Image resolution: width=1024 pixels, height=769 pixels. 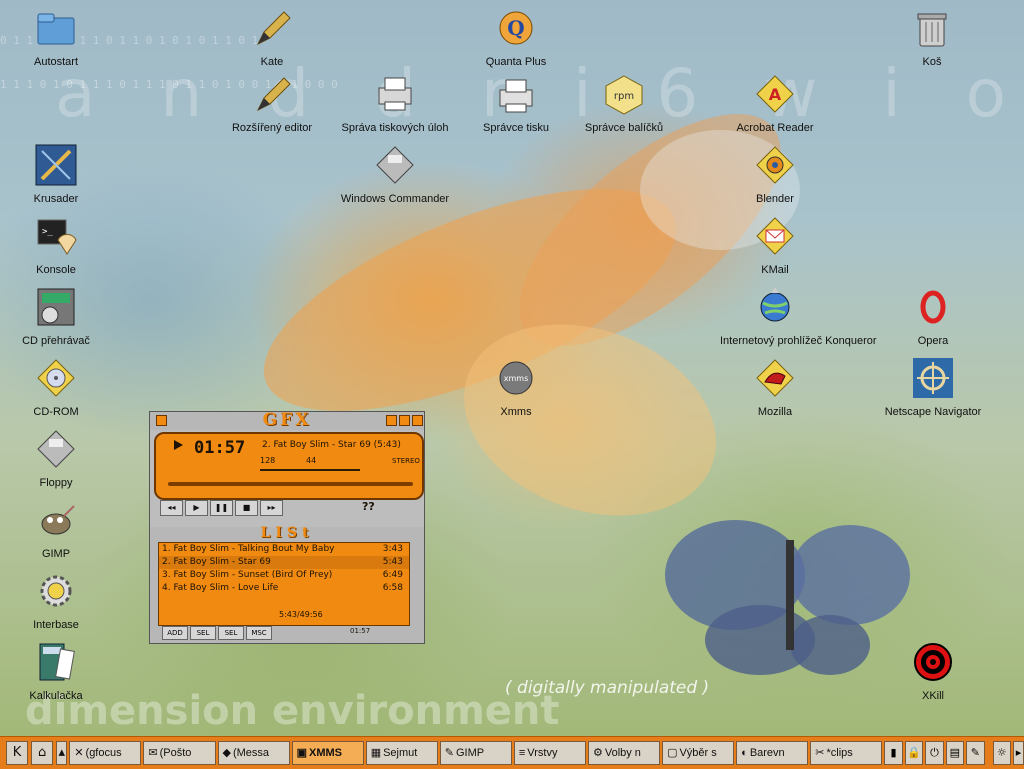 I want to click on desktop-icon-krusader: Krusader, so click(x=56, y=174).